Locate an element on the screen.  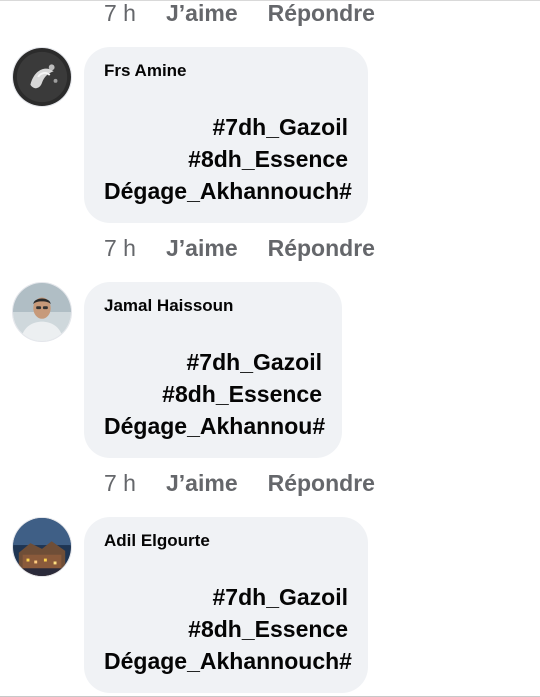
dark-spray-avatar-icon is located at coordinates (42, 77).